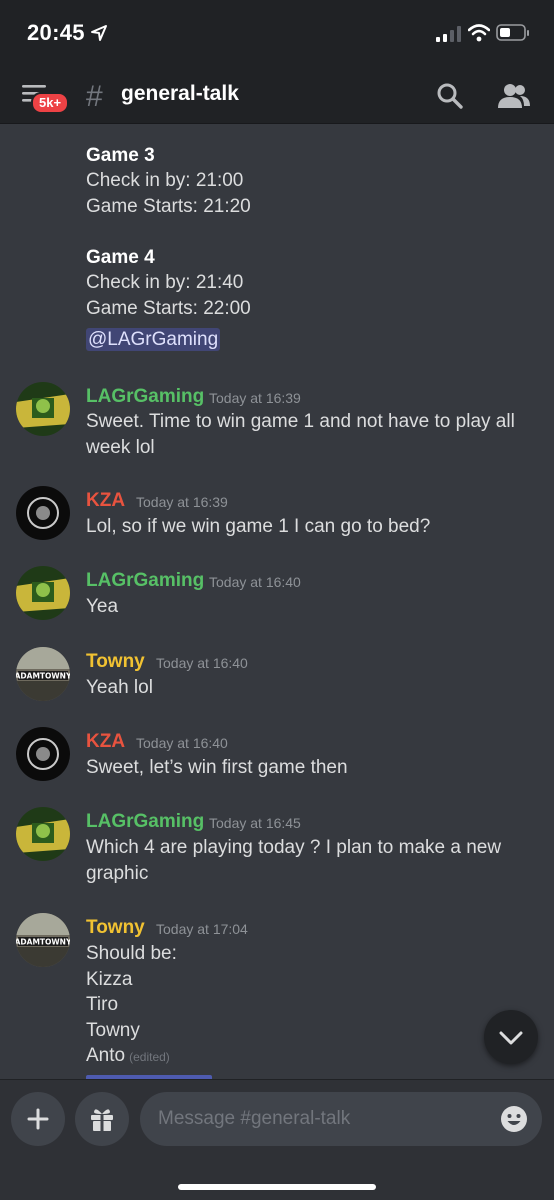 The height and width of the screenshot is (1200, 554). Describe the element at coordinates (180, 94) in the screenshot. I see `channel-title: general-talk` at that location.